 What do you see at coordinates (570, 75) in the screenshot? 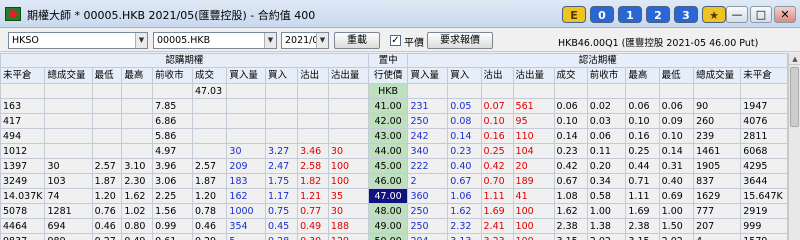
I see `put-column-header: 成交` at bounding box center [570, 75].